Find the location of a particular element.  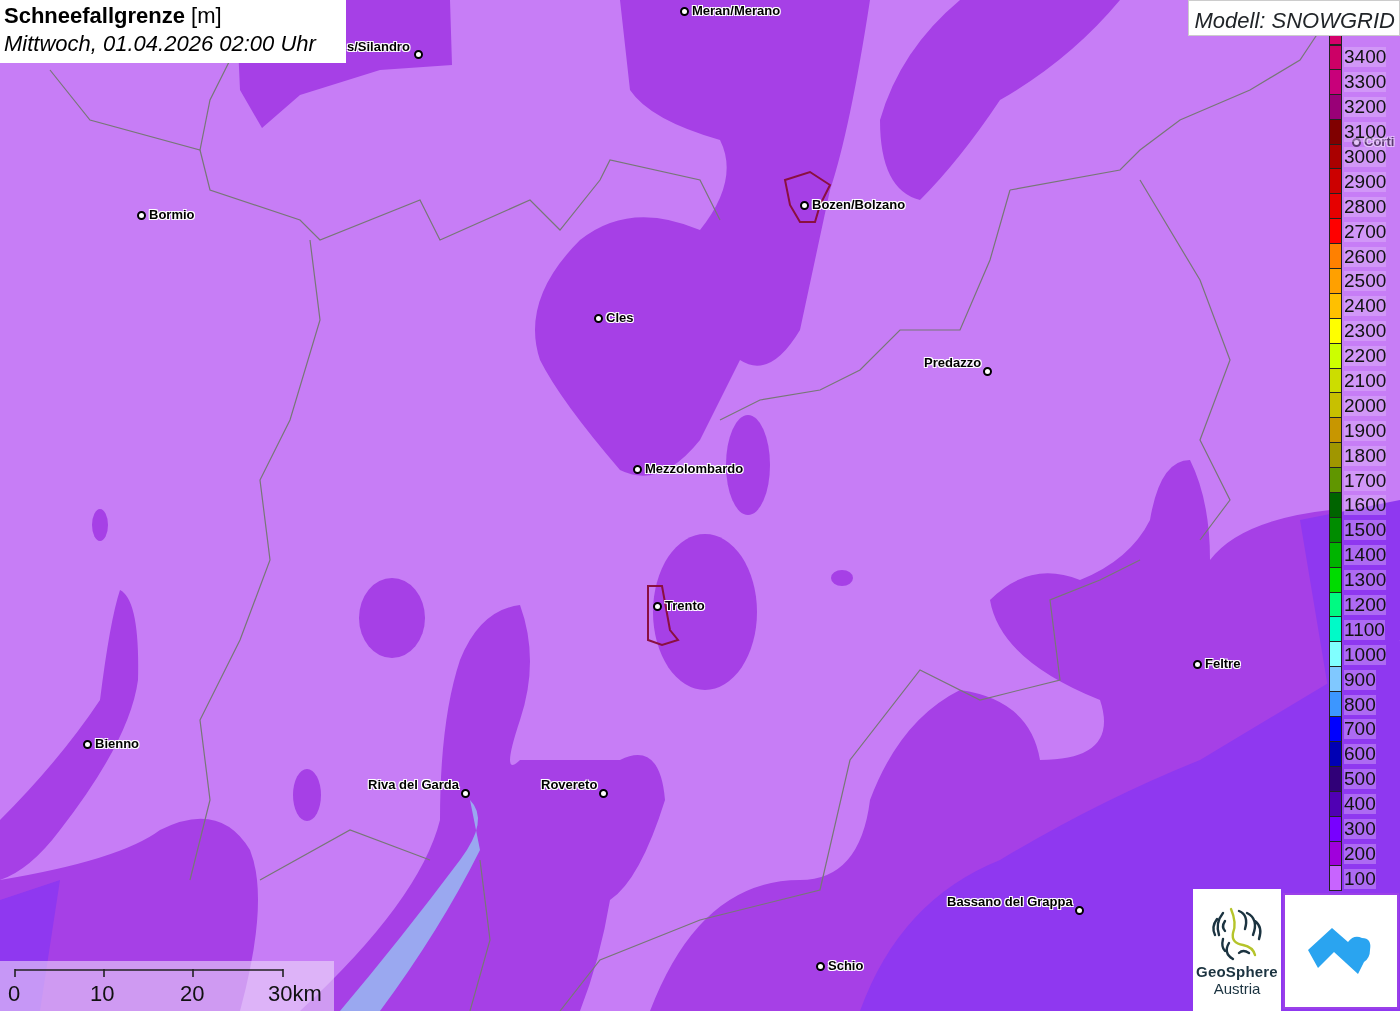

city-label: Riva del Garda is located at coordinates (414, 784).